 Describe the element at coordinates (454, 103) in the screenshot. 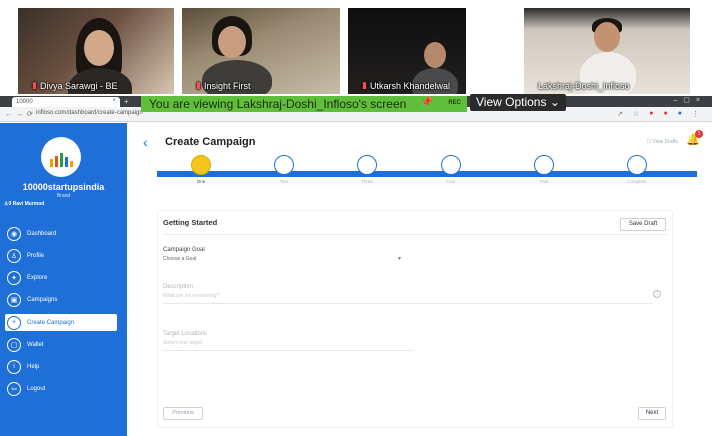

I see `rec-indicator: REC` at that location.